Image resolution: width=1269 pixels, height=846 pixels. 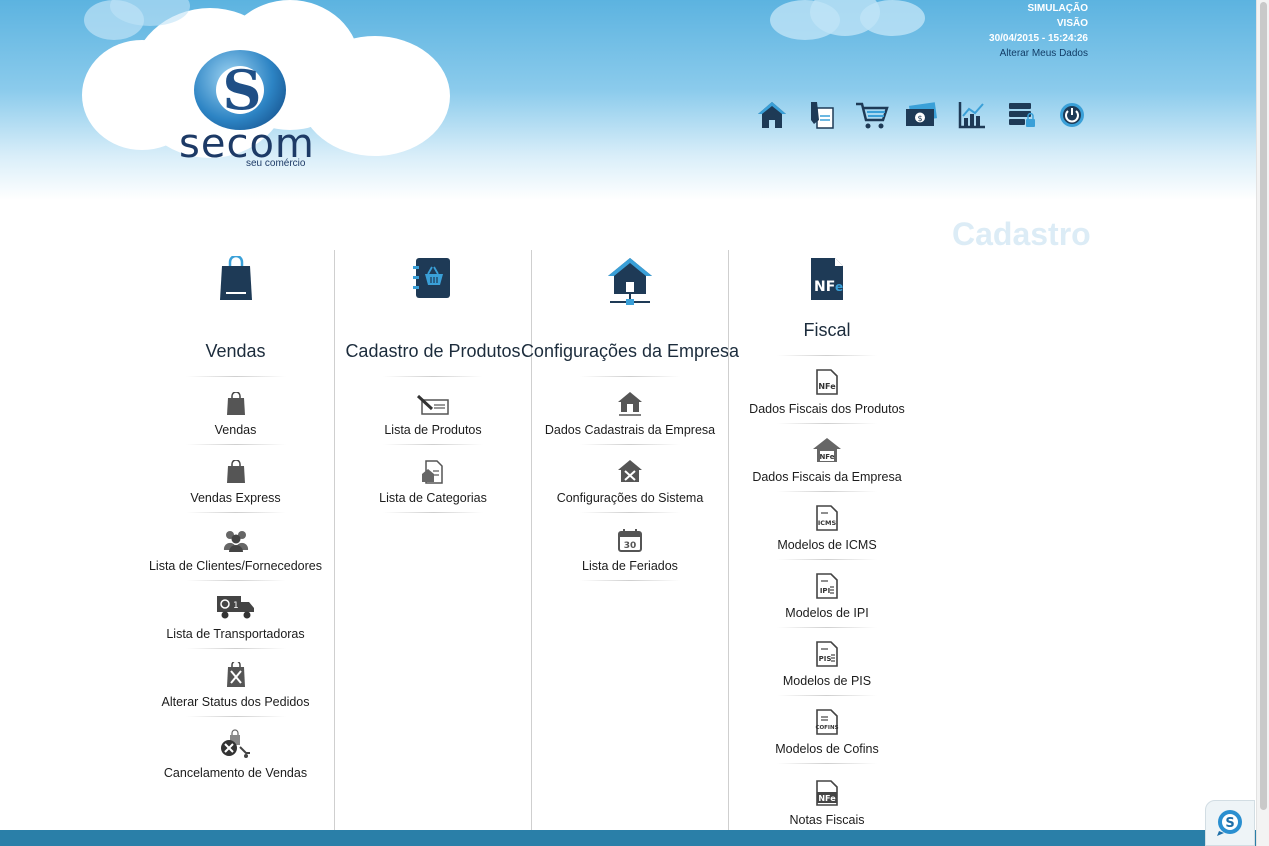 What do you see at coordinates (433, 498) in the screenshot?
I see `menu-item-label: Lista de Categorias` at bounding box center [433, 498].